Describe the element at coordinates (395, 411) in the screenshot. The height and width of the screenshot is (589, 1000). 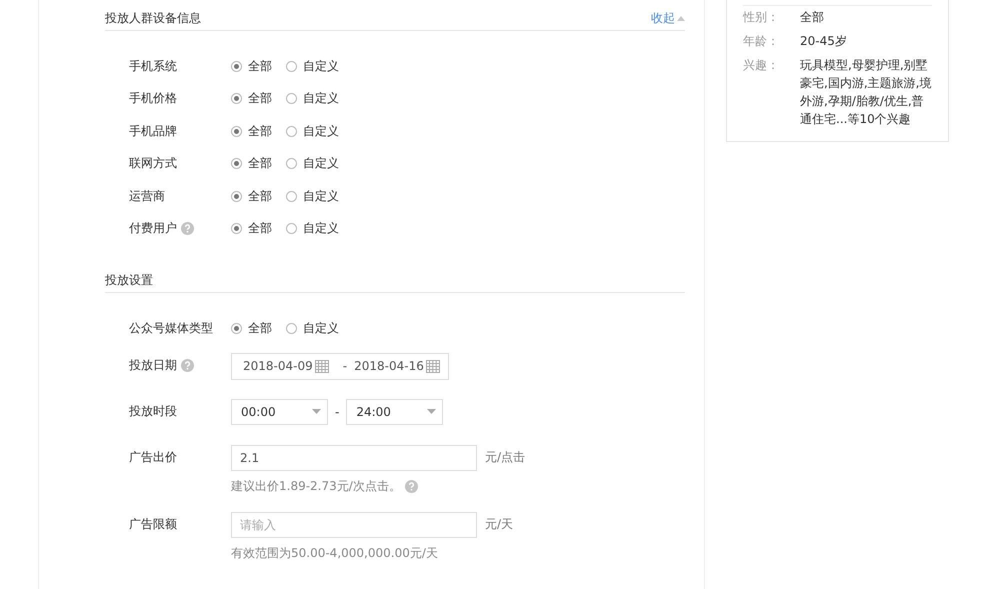
I see `end-time-select: 24:00` at that location.